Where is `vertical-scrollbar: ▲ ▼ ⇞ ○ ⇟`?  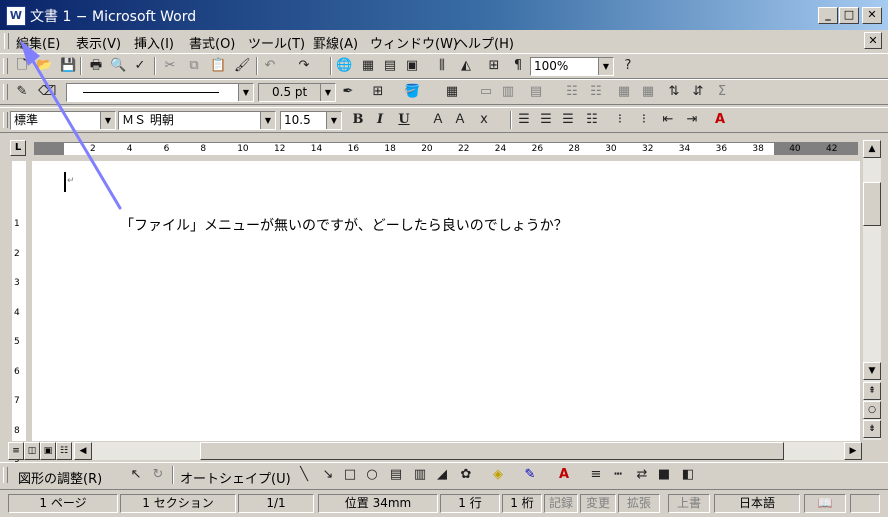
vertical-scrollbar: ▲ ▼ ⇞ ○ ⇟ is located at coordinates (871, 290).